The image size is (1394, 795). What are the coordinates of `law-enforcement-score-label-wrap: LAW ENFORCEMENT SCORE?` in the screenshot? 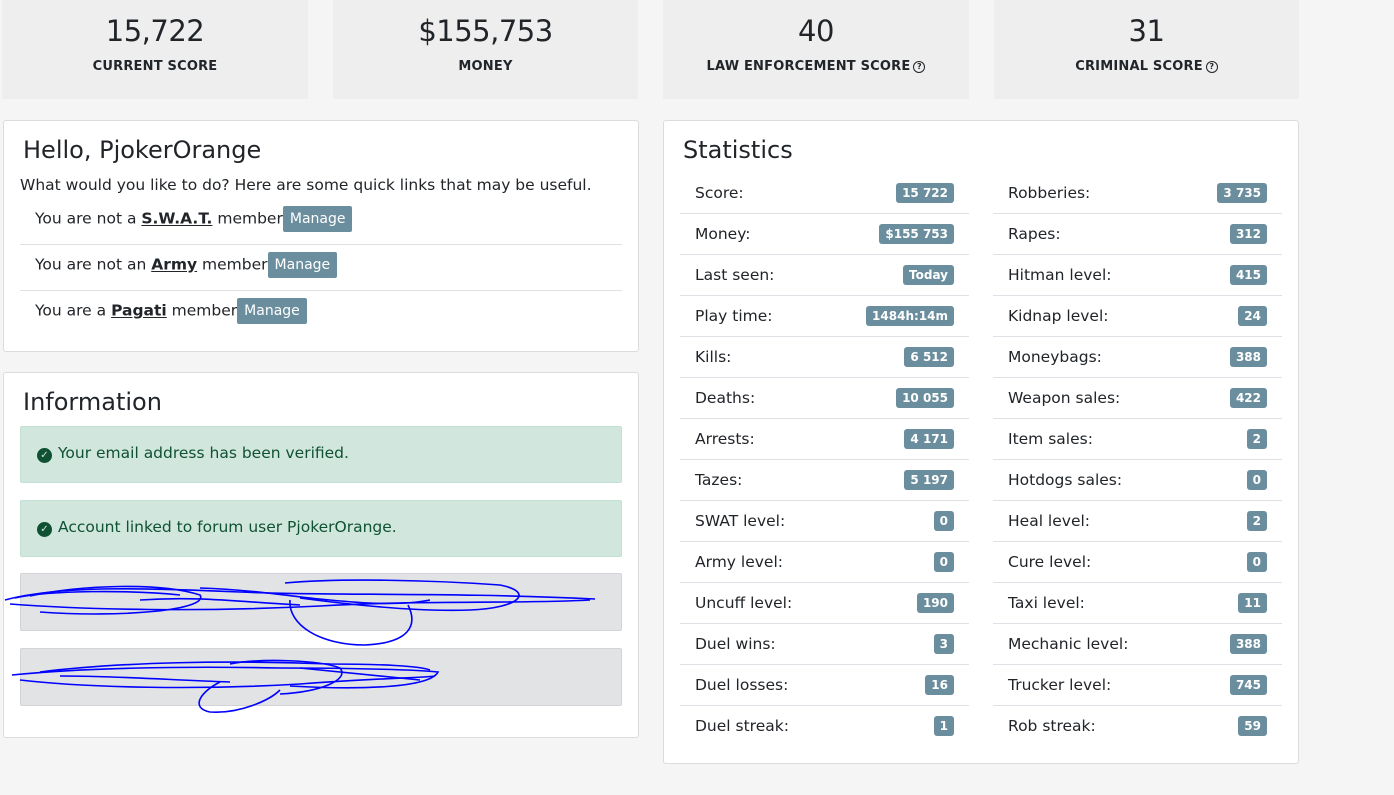 It's located at (816, 66).